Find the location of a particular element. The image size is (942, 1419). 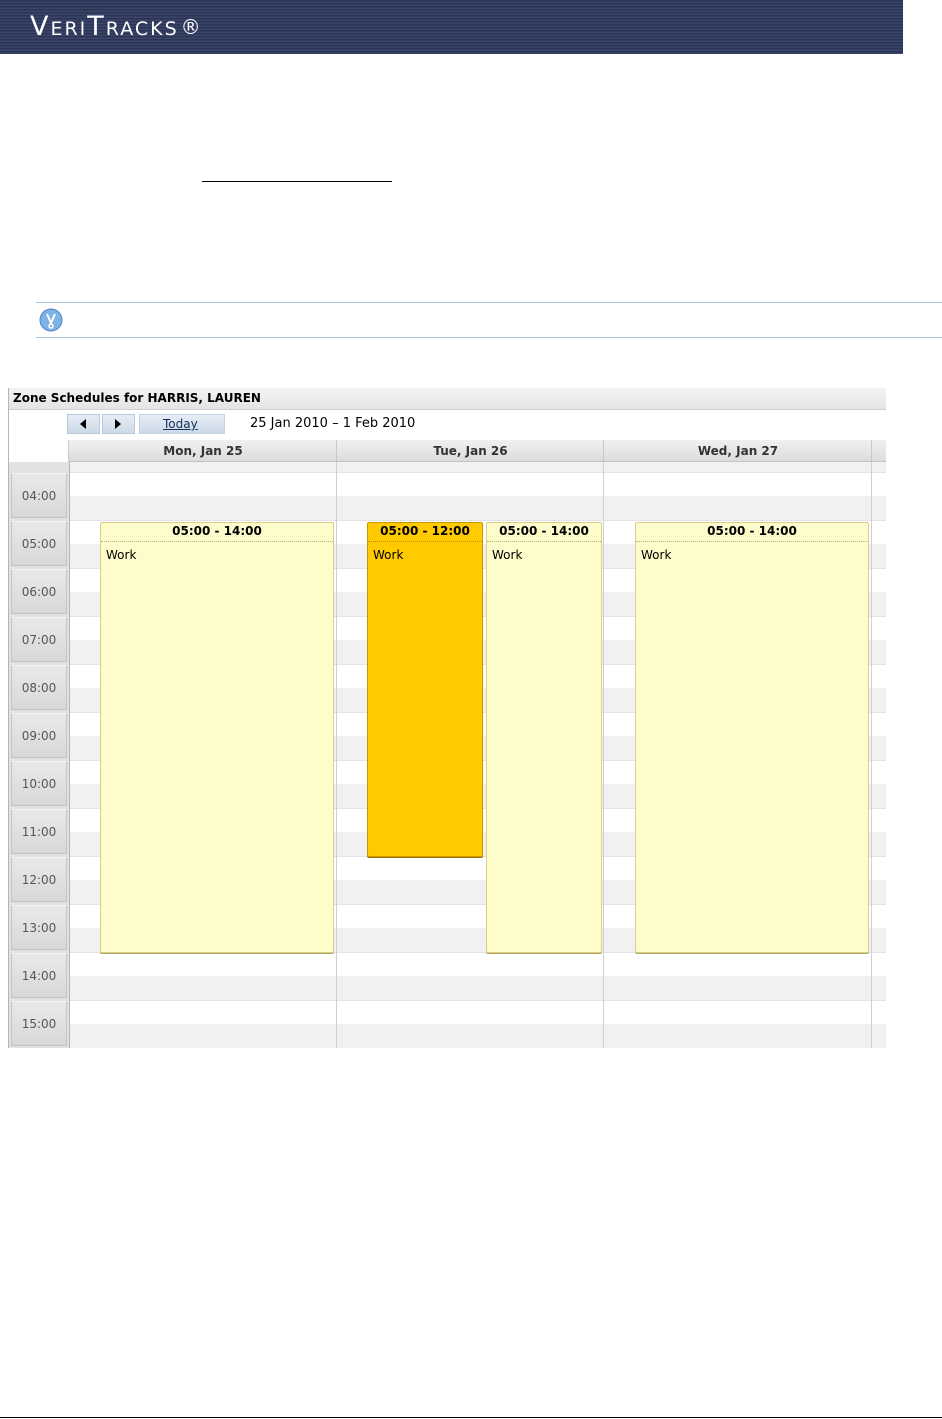

day-header-next-partial is located at coordinates (878, 451).